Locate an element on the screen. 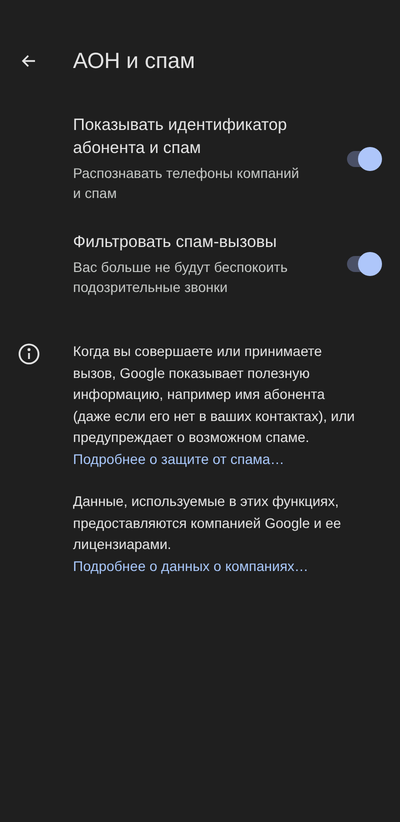 The image size is (400, 822). setting-title: Фильтровать спам-вызовы is located at coordinates (175, 242).